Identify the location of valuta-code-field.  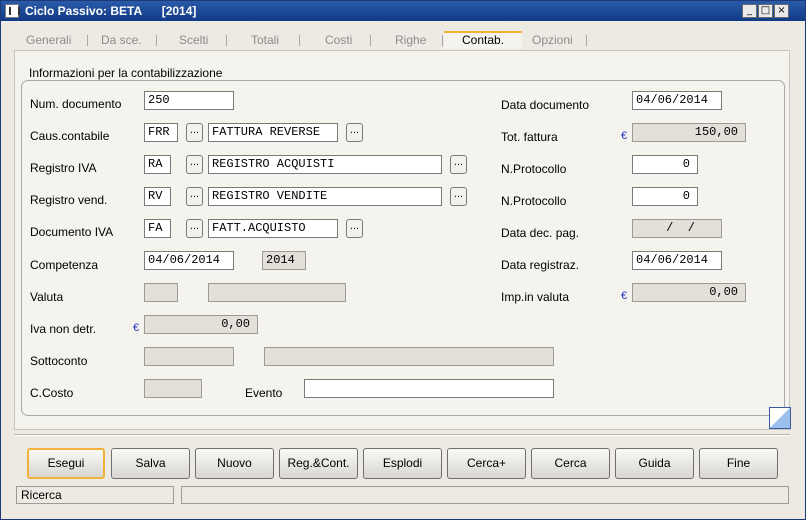
(161, 292).